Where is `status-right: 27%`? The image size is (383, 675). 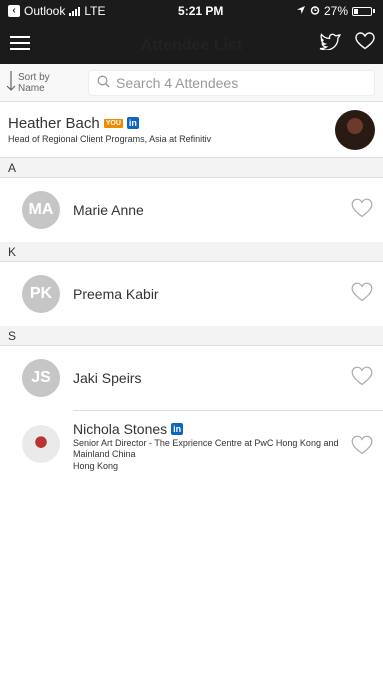
status-right: 27% is located at coordinates (335, 11).